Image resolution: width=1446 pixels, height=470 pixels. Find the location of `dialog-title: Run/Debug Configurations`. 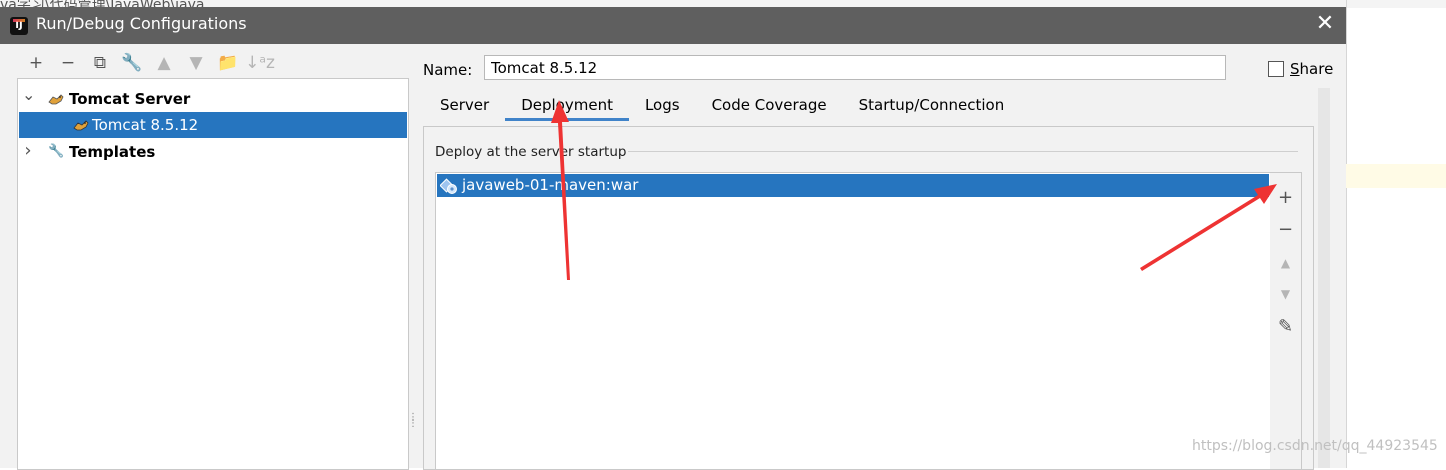

dialog-title: Run/Debug Configurations is located at coordinates (141, 23).